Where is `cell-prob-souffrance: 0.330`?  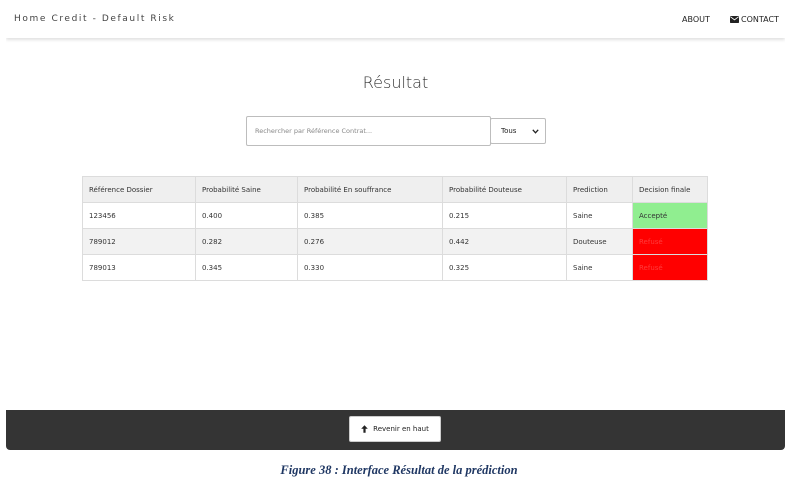
cell-prob-souffrance: 0.330 is located at coordinates (370, 267).